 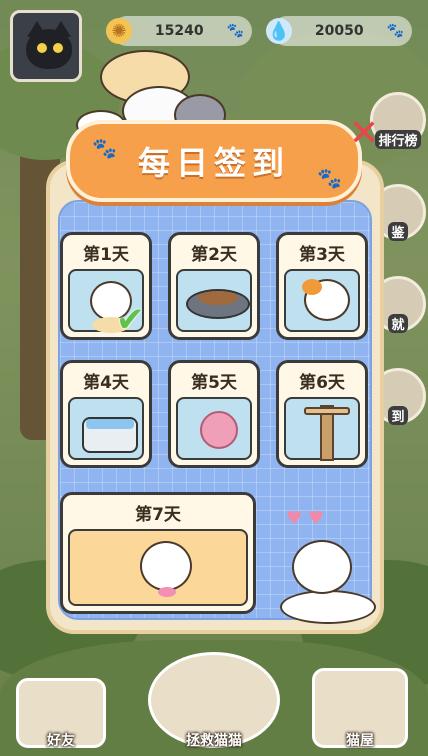 What do you see at coordinates (119, 31) in the screenshot?
I see `sun-coin-icon: ✺` at bounding box center [119, 31].